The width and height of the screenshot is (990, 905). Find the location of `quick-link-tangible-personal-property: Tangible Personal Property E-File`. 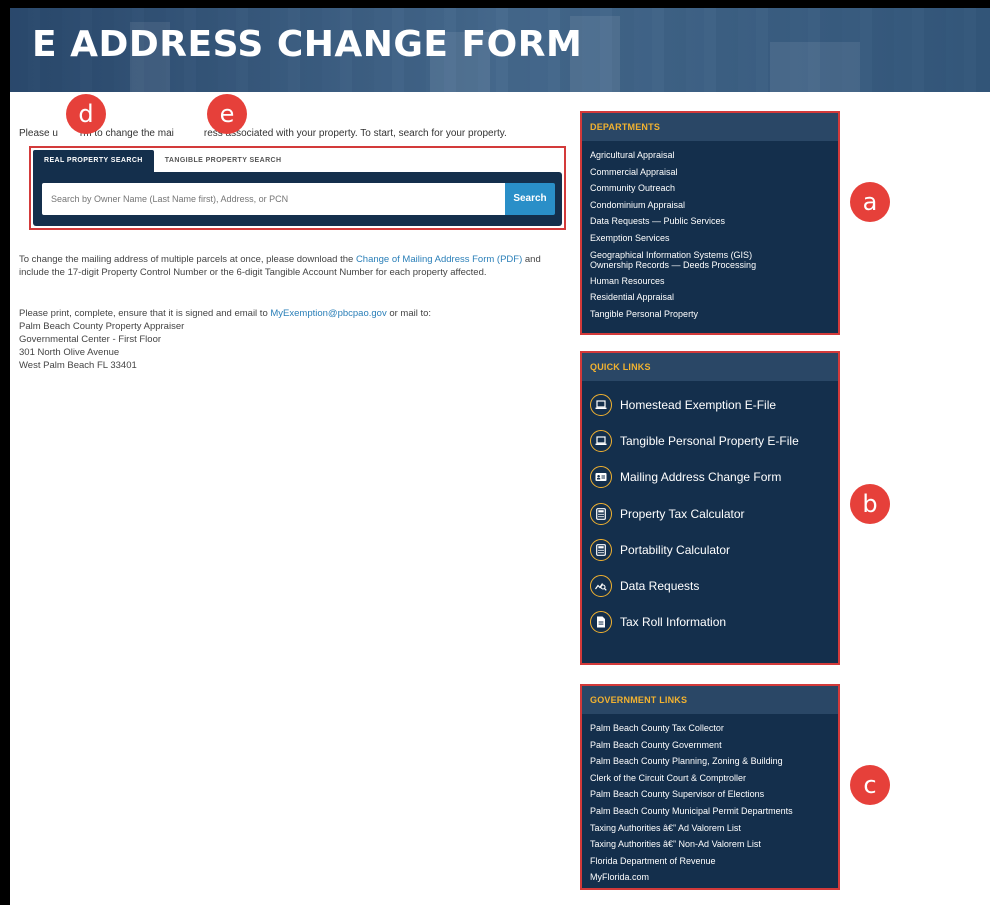

quick-link-tangible-personal-property: Tangible Personal Property E-File is located at coordinates (710, 441).